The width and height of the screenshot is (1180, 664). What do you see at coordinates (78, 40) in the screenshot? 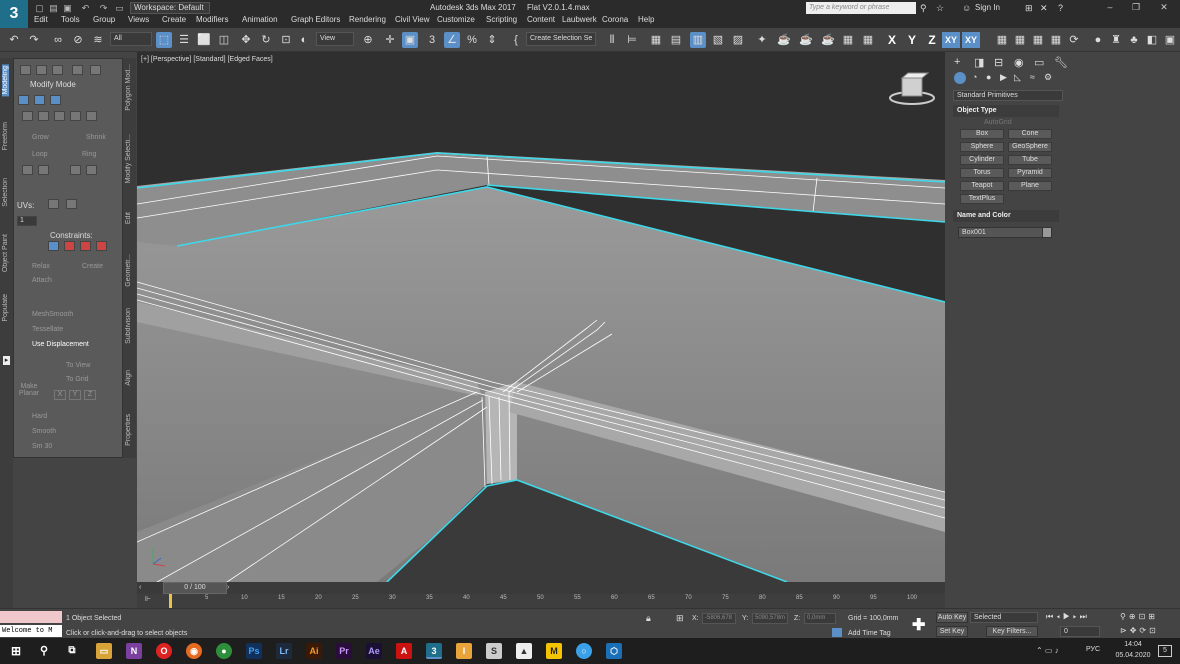
I see `unlink-icon: ⊘` at bounding box center [78, 40].